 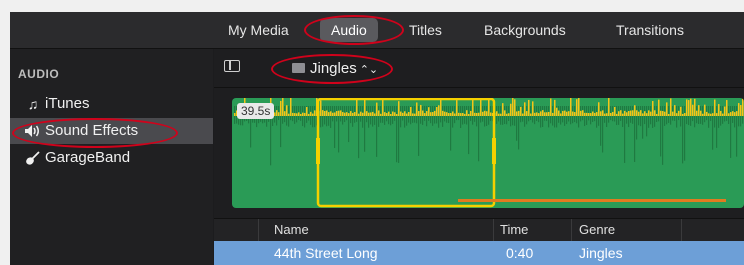 I want to click on chevron-updown-icon: ⌃⌄, so click(x=369, y=70).